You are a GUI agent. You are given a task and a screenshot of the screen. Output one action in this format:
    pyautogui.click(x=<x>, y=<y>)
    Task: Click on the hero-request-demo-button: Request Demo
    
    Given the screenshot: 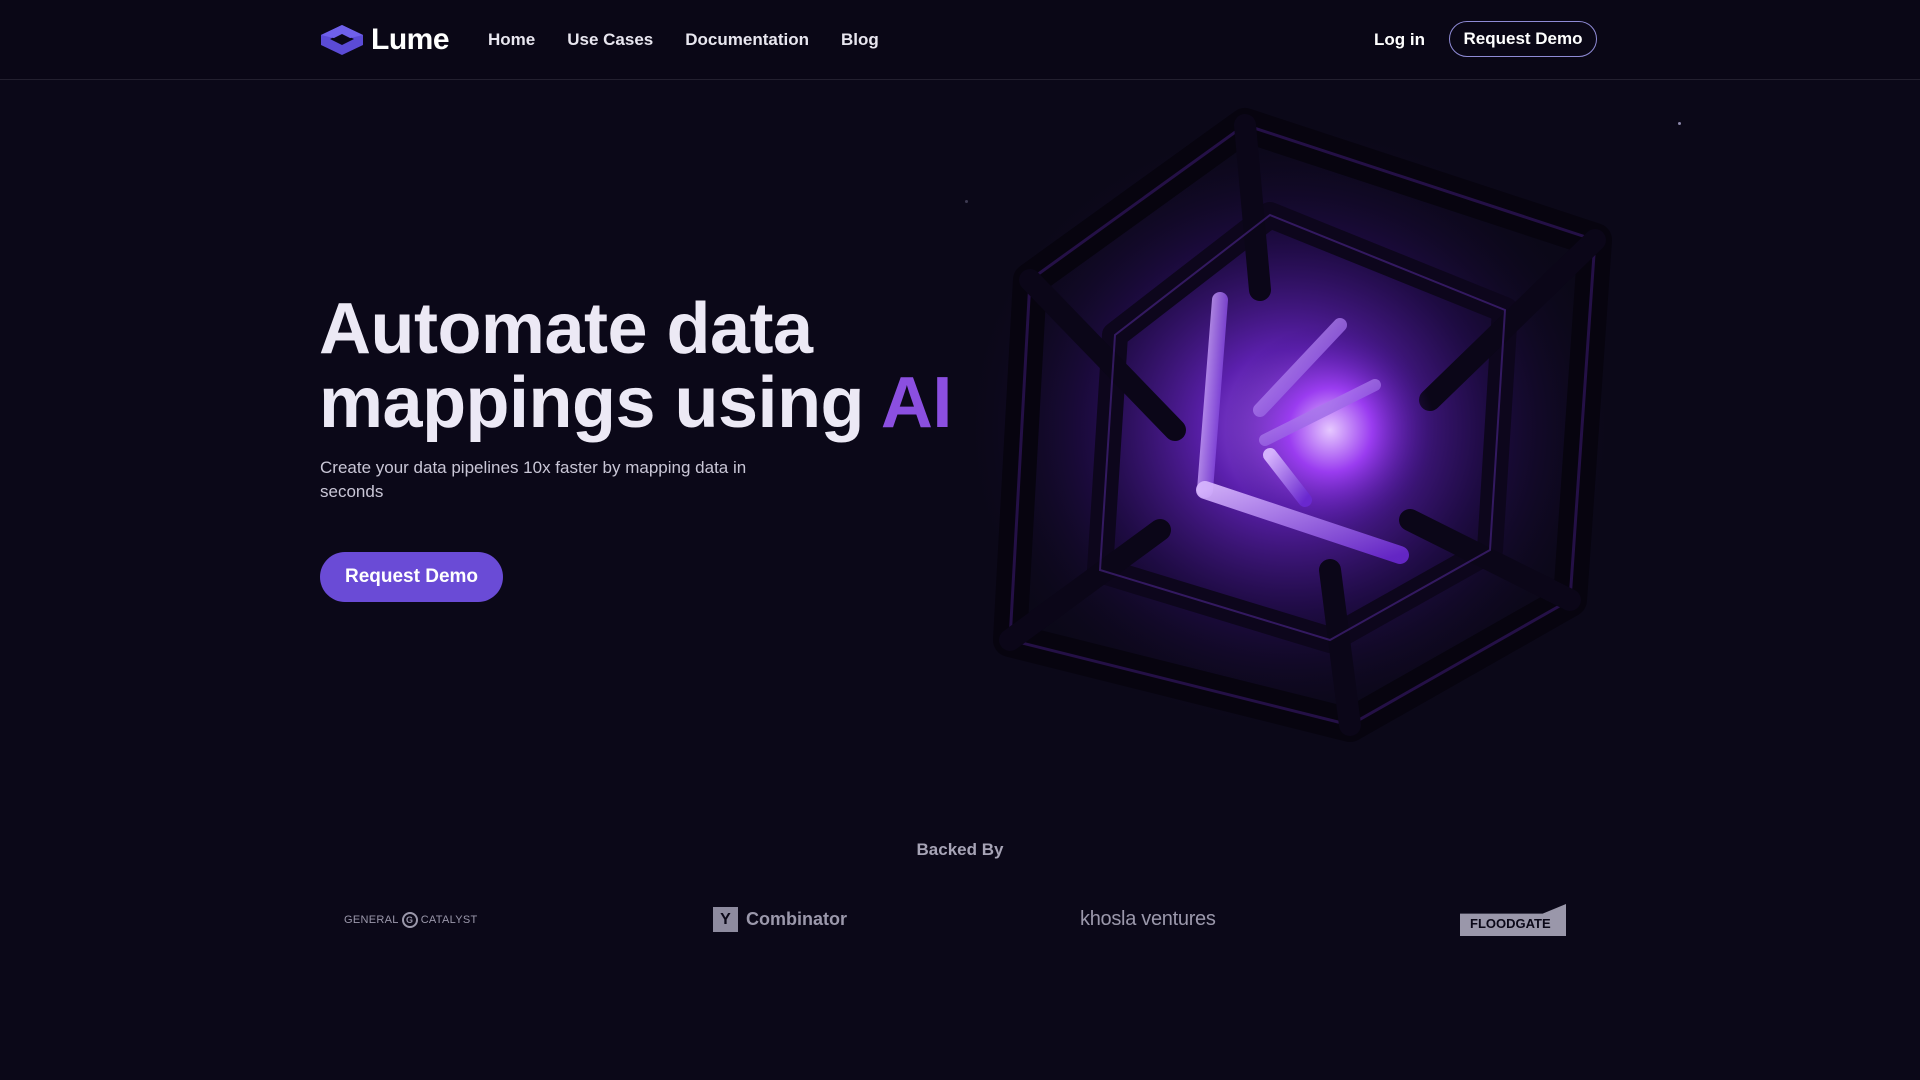 What is the action you would take?
    pyautogui.click(x=411, y=577)
    